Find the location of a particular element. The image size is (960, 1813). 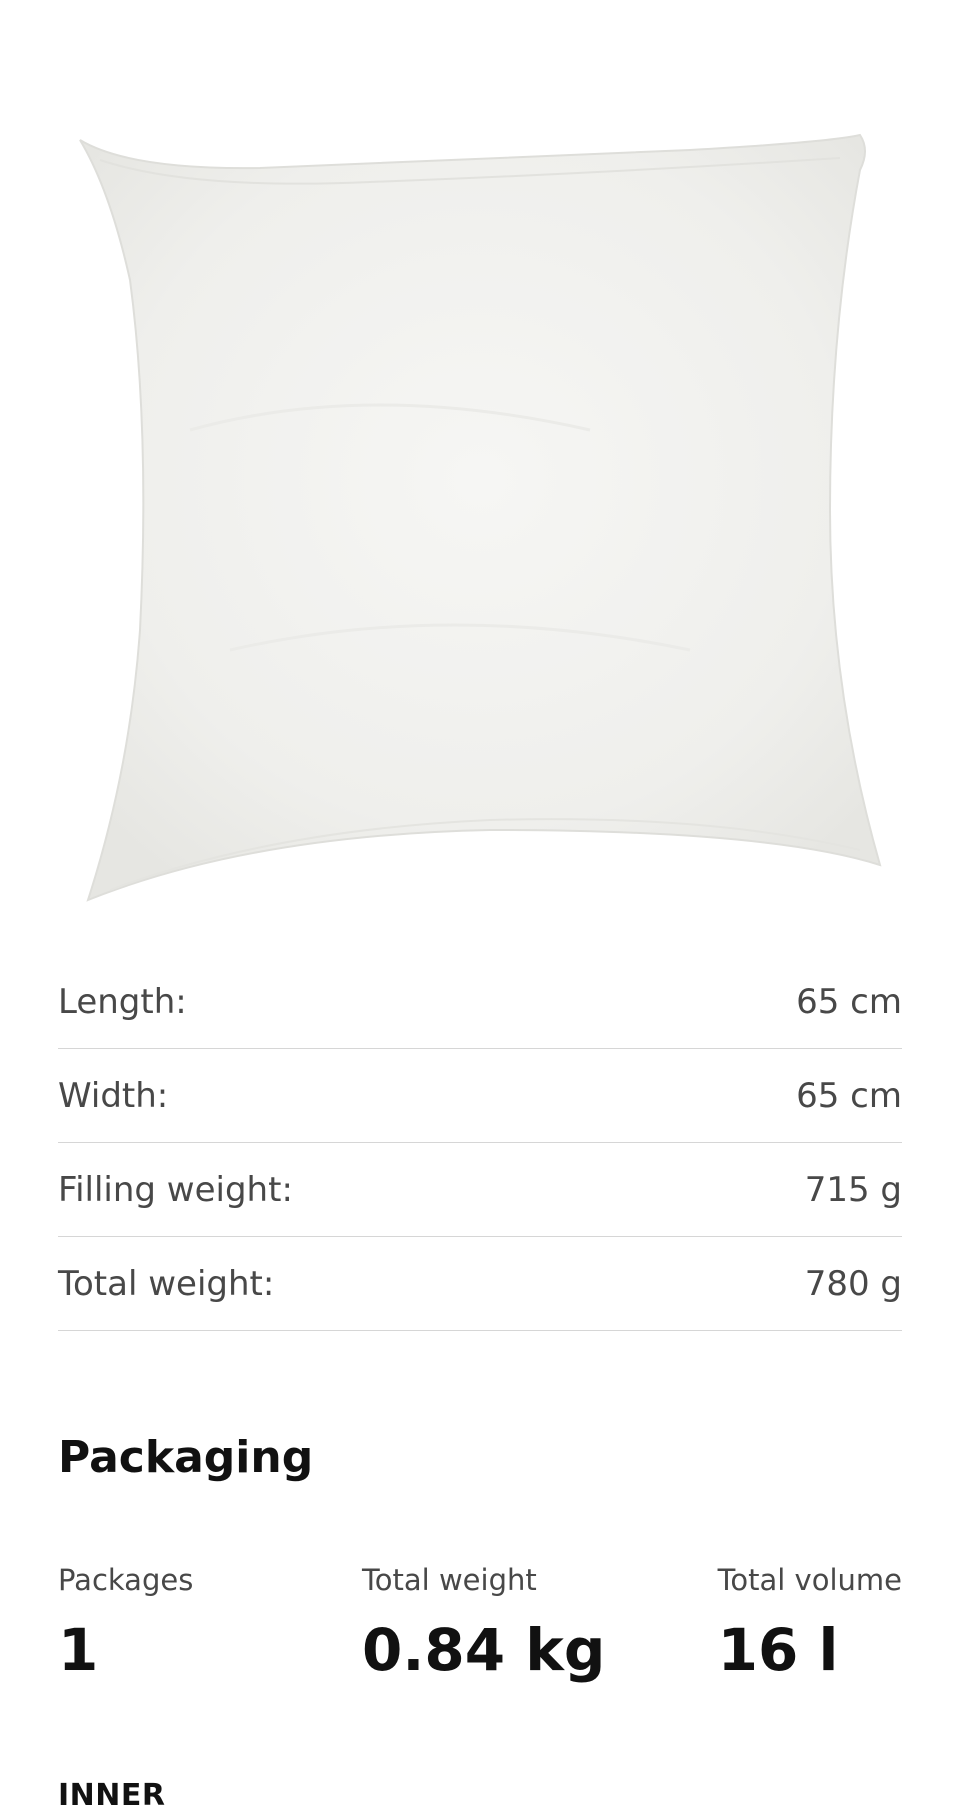

packaging-stat-total-volume: Total volume 16 l is located at coordinates (810, 1621).